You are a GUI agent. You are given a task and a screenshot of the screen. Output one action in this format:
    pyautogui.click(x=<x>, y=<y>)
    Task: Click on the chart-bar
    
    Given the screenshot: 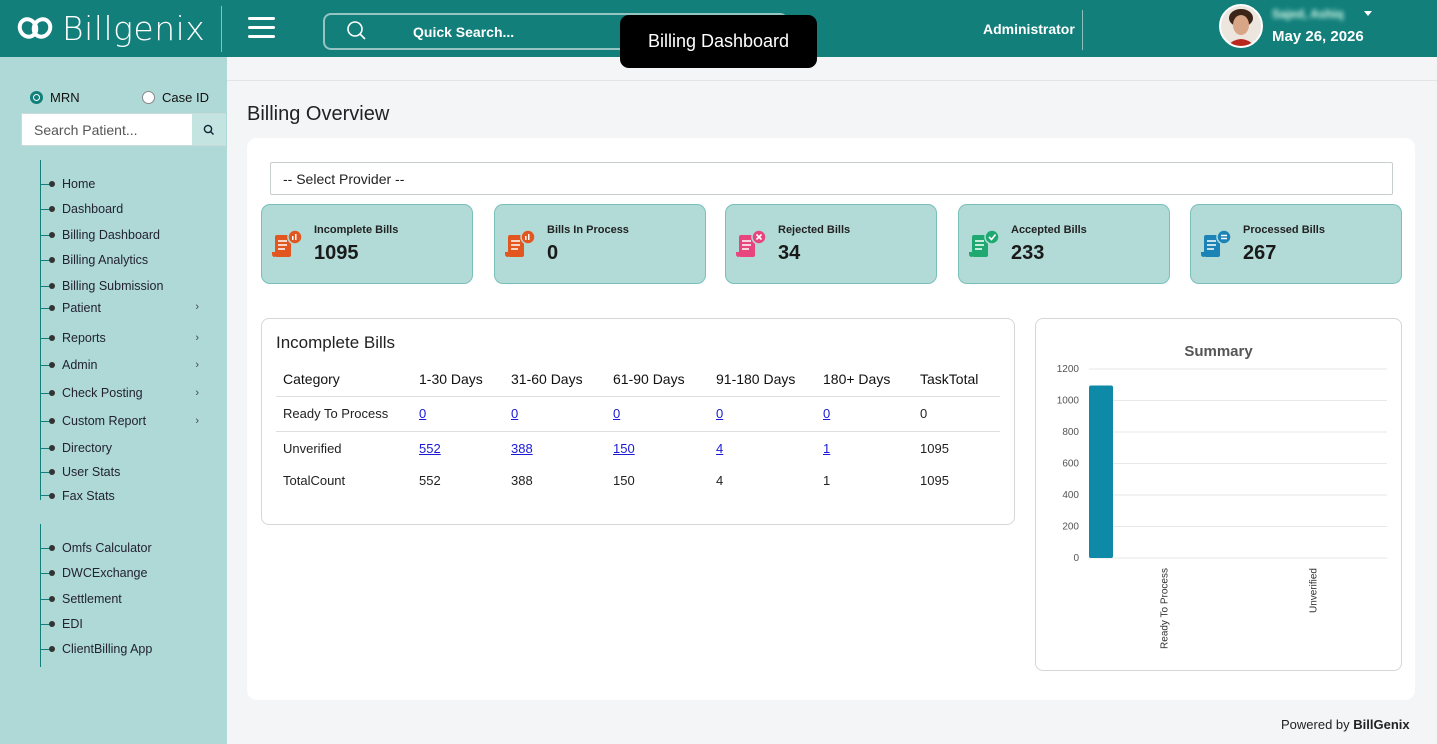 What is the action you would take?
    pyautogui.click(x=1101, y=471)
    